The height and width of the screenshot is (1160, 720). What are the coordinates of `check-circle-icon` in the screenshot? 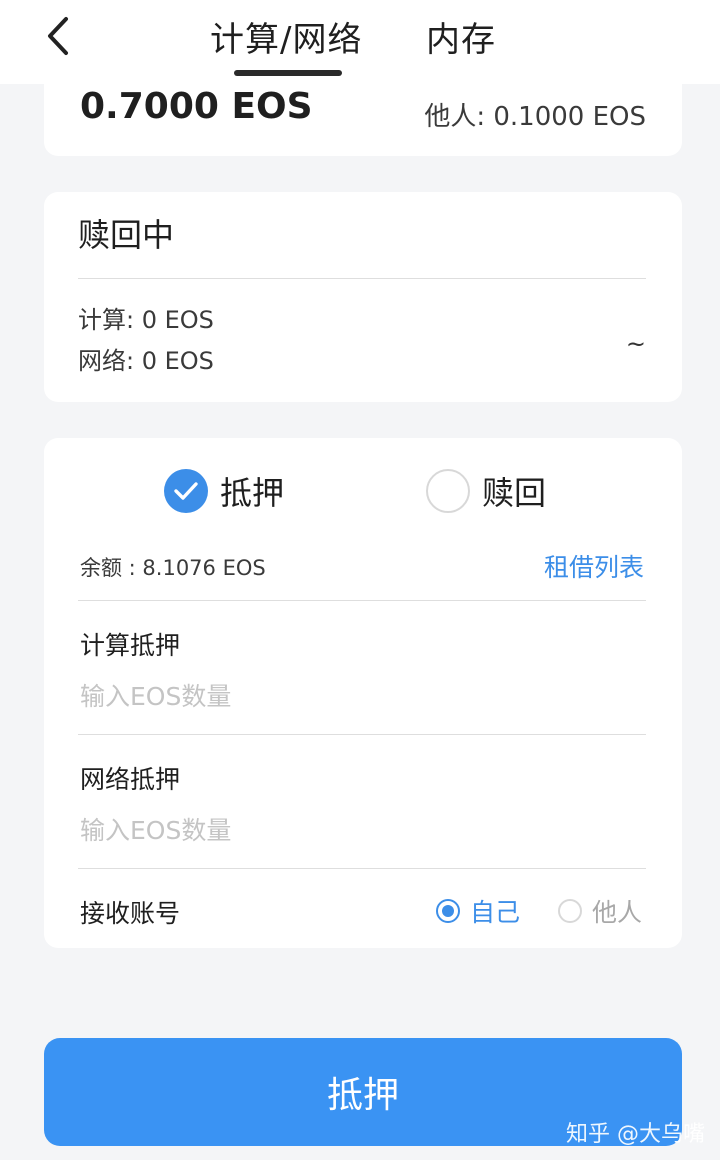 It's located at (186, 491).